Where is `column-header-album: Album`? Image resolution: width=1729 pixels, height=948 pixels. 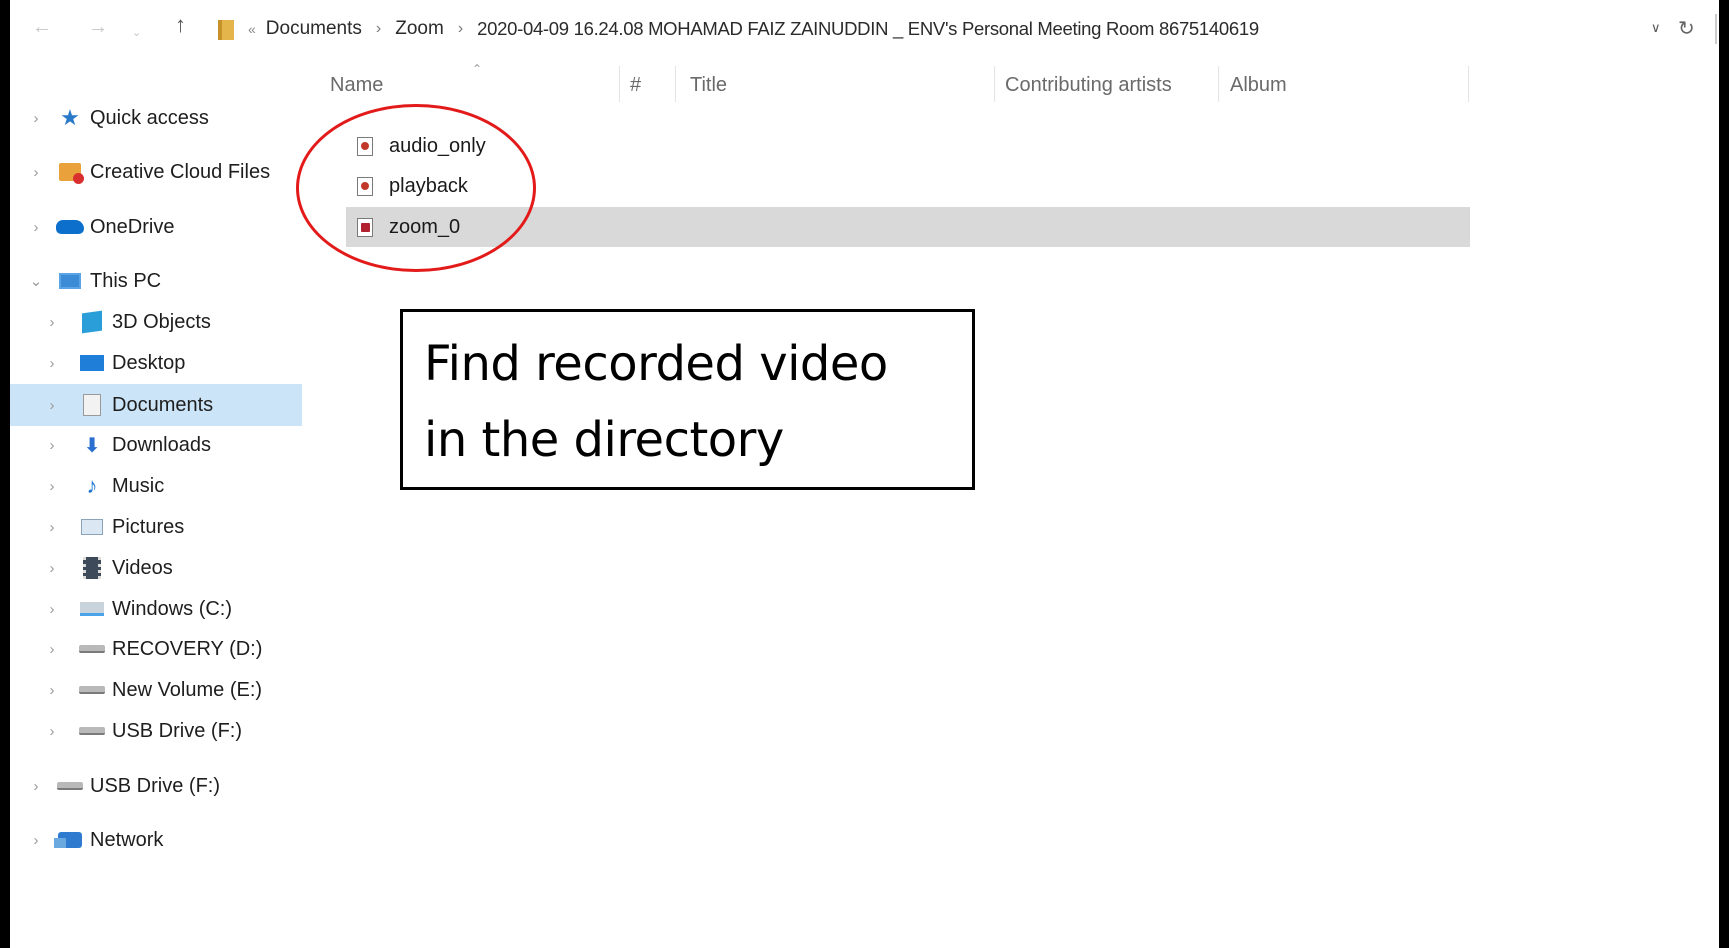 column-header-album: Album is located at coordinates (1258, 85).